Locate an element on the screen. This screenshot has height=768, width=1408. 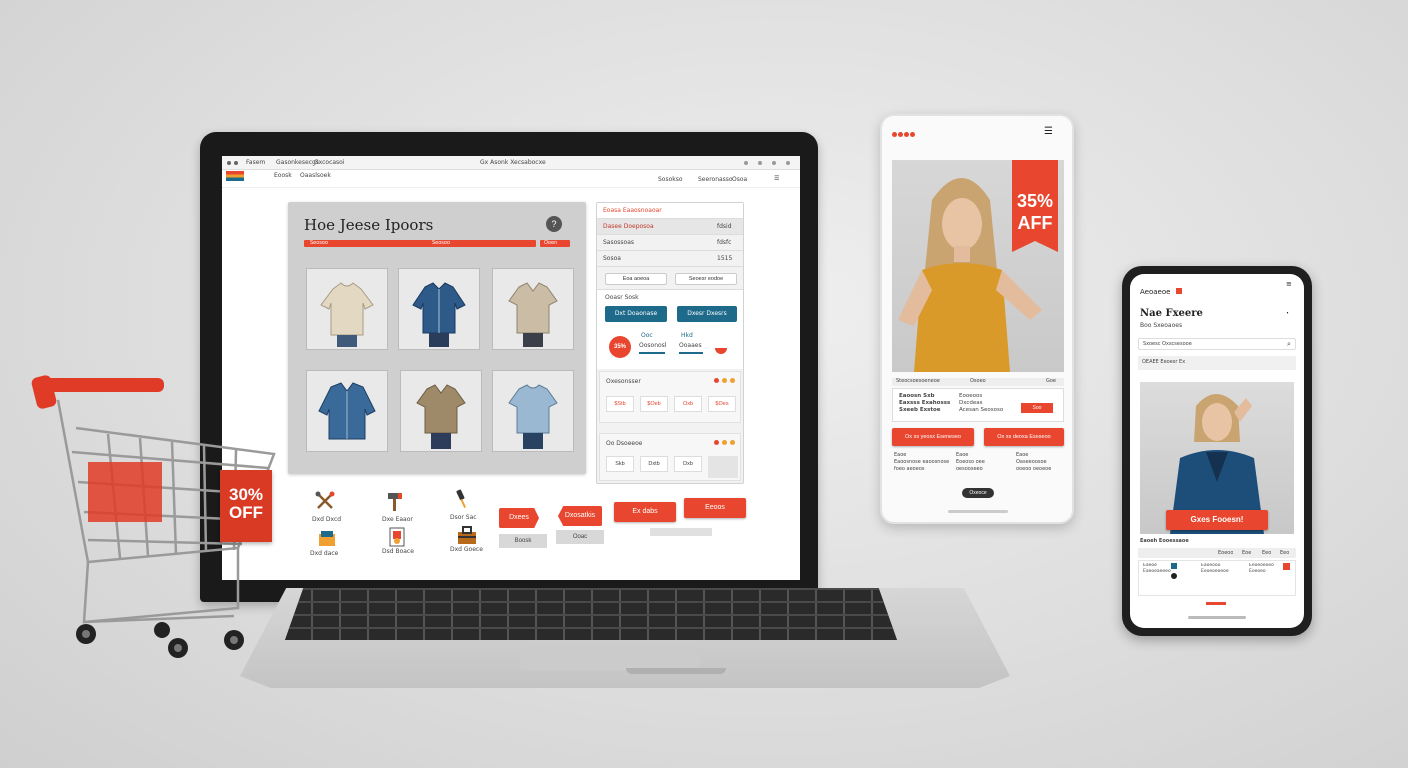
sidebar-row: Sasossoas fdsfc is located at coordinates (670, 243).